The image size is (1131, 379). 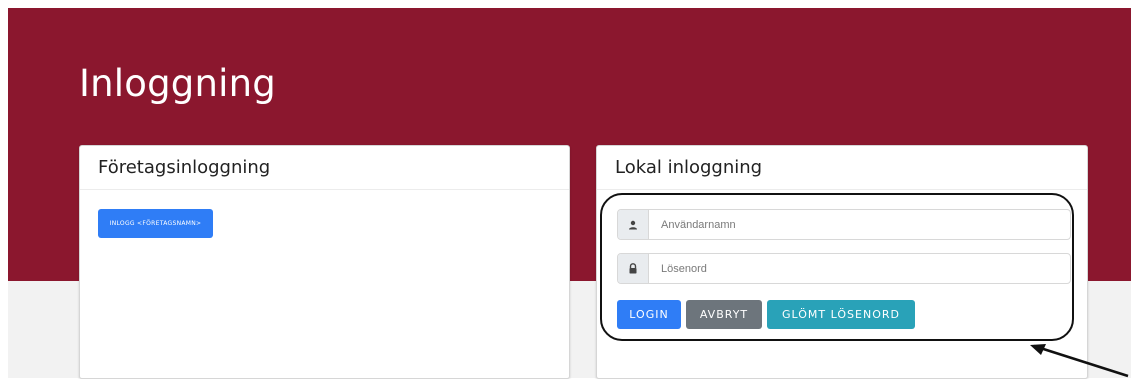 I want to click on lock-icon, so click(x=633, y=268).